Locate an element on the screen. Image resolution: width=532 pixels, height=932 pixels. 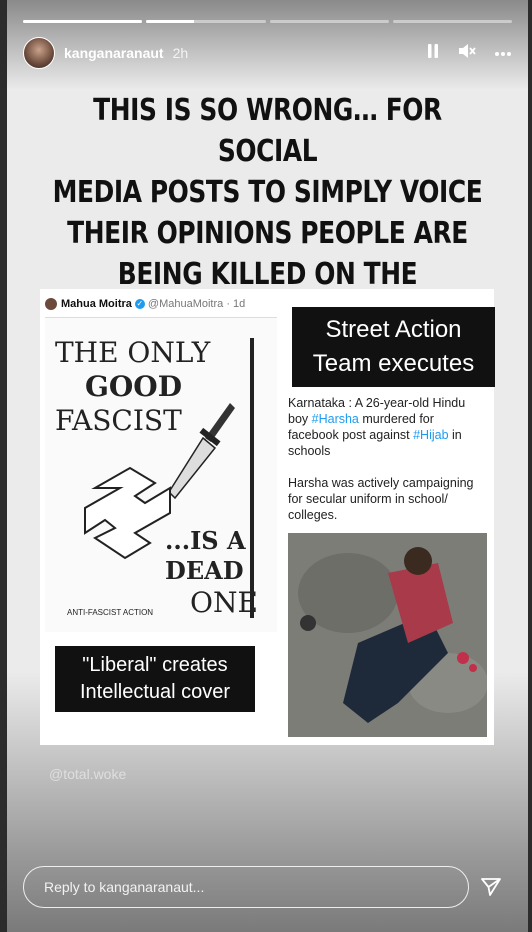
hashtag-link: #Harsha is located at coordinates (335, 419).